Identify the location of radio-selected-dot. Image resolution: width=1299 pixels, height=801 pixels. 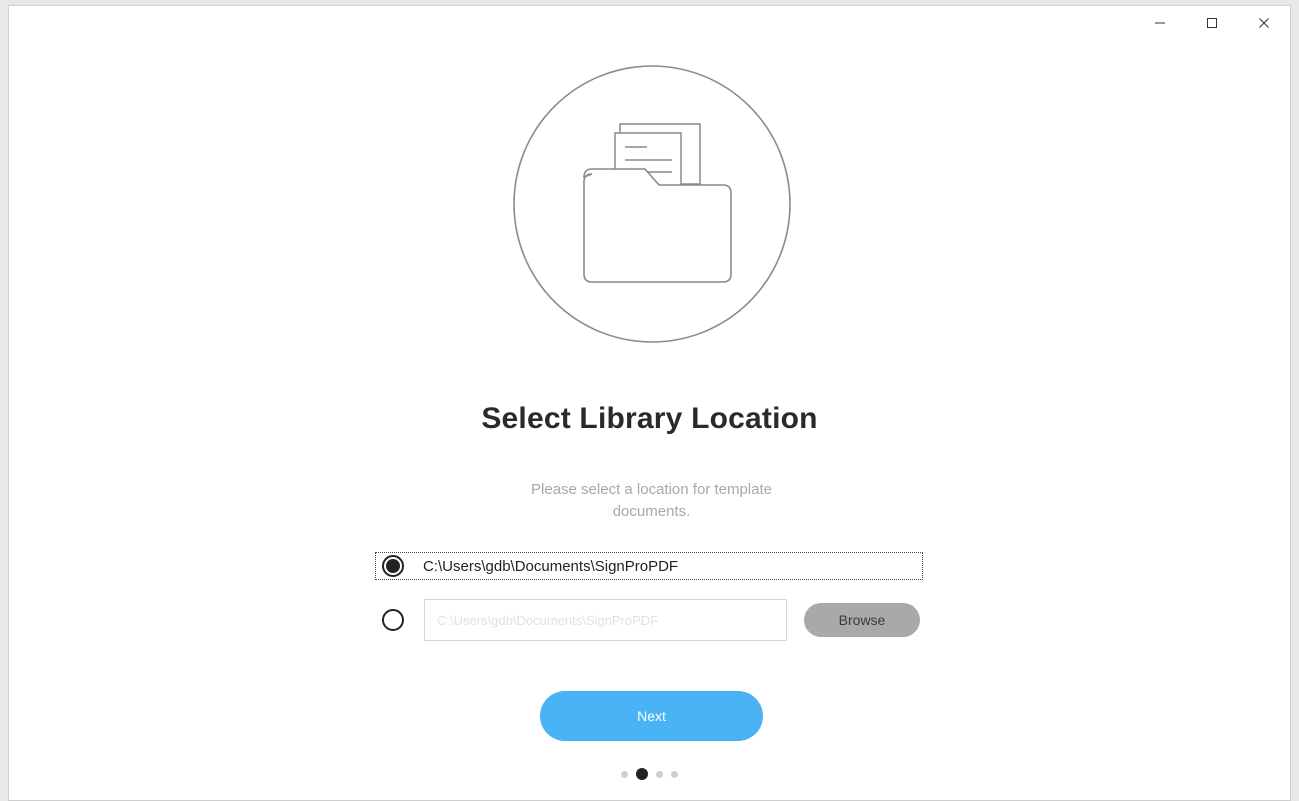
(393, 566).